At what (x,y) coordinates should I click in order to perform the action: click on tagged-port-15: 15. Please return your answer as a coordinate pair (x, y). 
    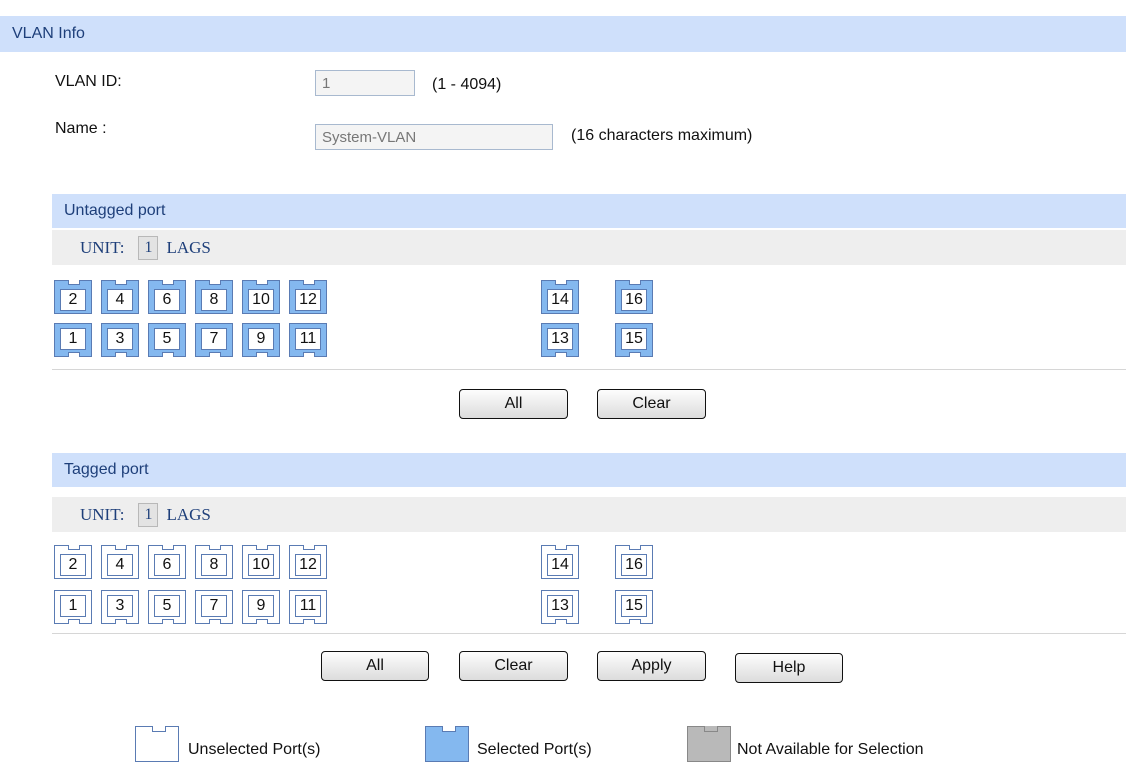
    Looking at the image, I should click on (634, 607).